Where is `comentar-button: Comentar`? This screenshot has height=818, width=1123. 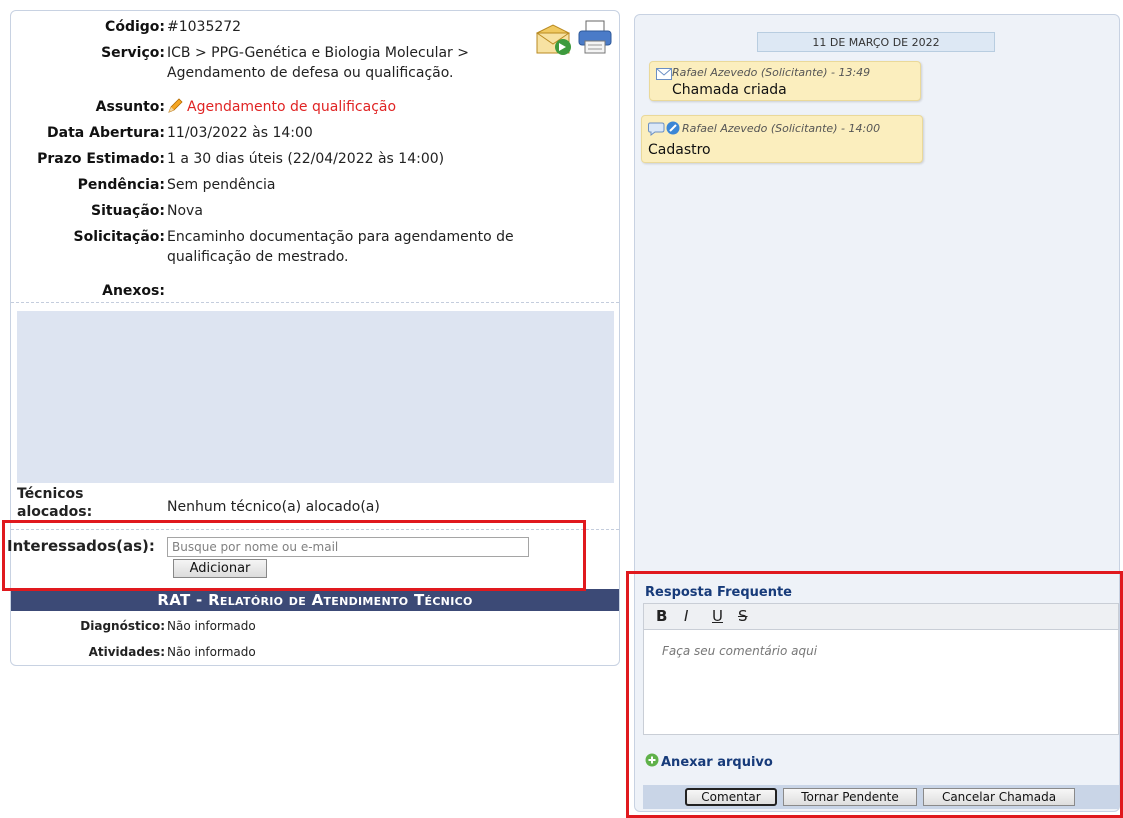 comentar-button: Comentar is located at coordinates (731, 797).